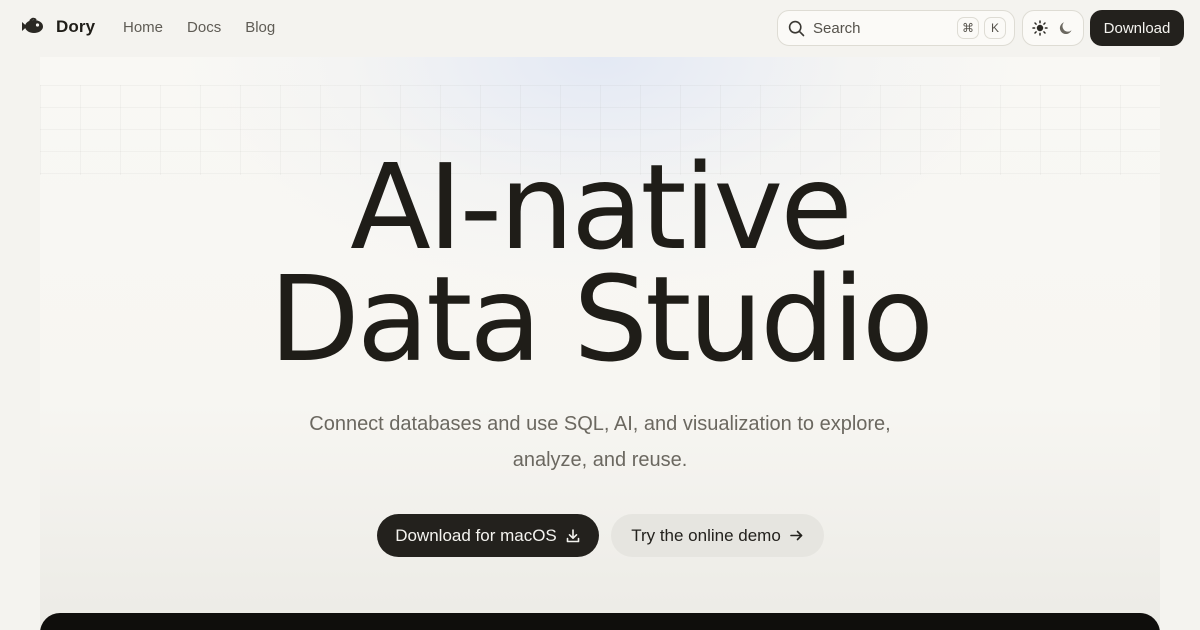 The width and height of the screenshot is (1200, 630). What do you see at coordinates (600, 28) in the screenshot?
I see `top-navbar: Dory Home Docs Blog Search ⌘ K Download` at bounding box center [600, 28].